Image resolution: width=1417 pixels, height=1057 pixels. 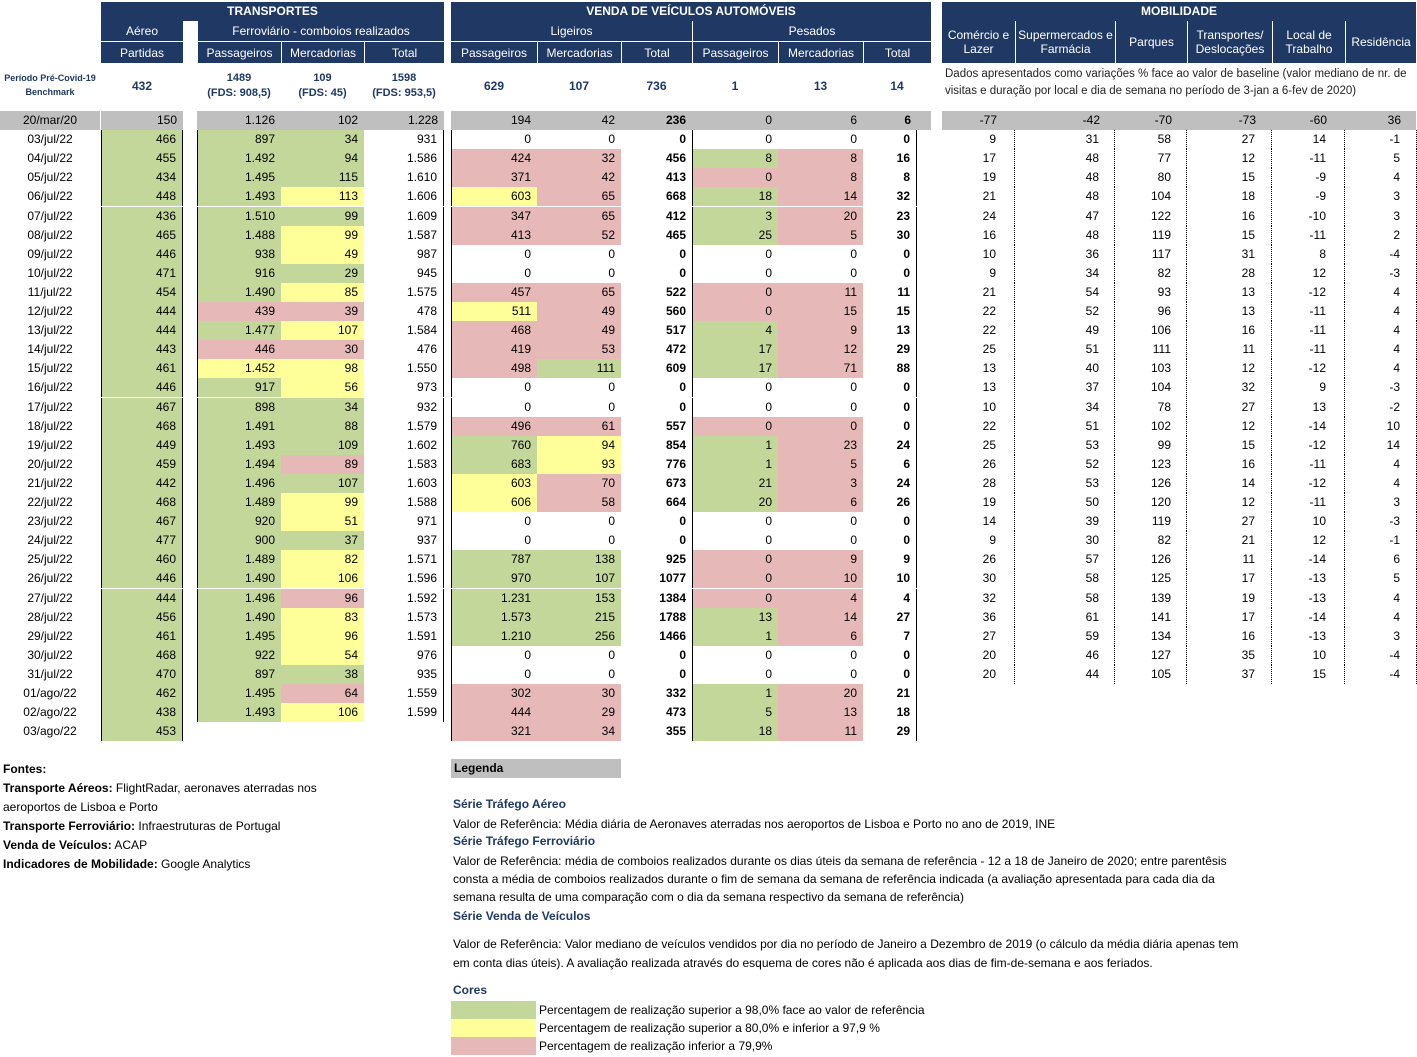 What do you see at coordinates (1065, 426) in the screenshot?
I see `mob-supermercados-cell: 51` at bounding box center [1065, 426].